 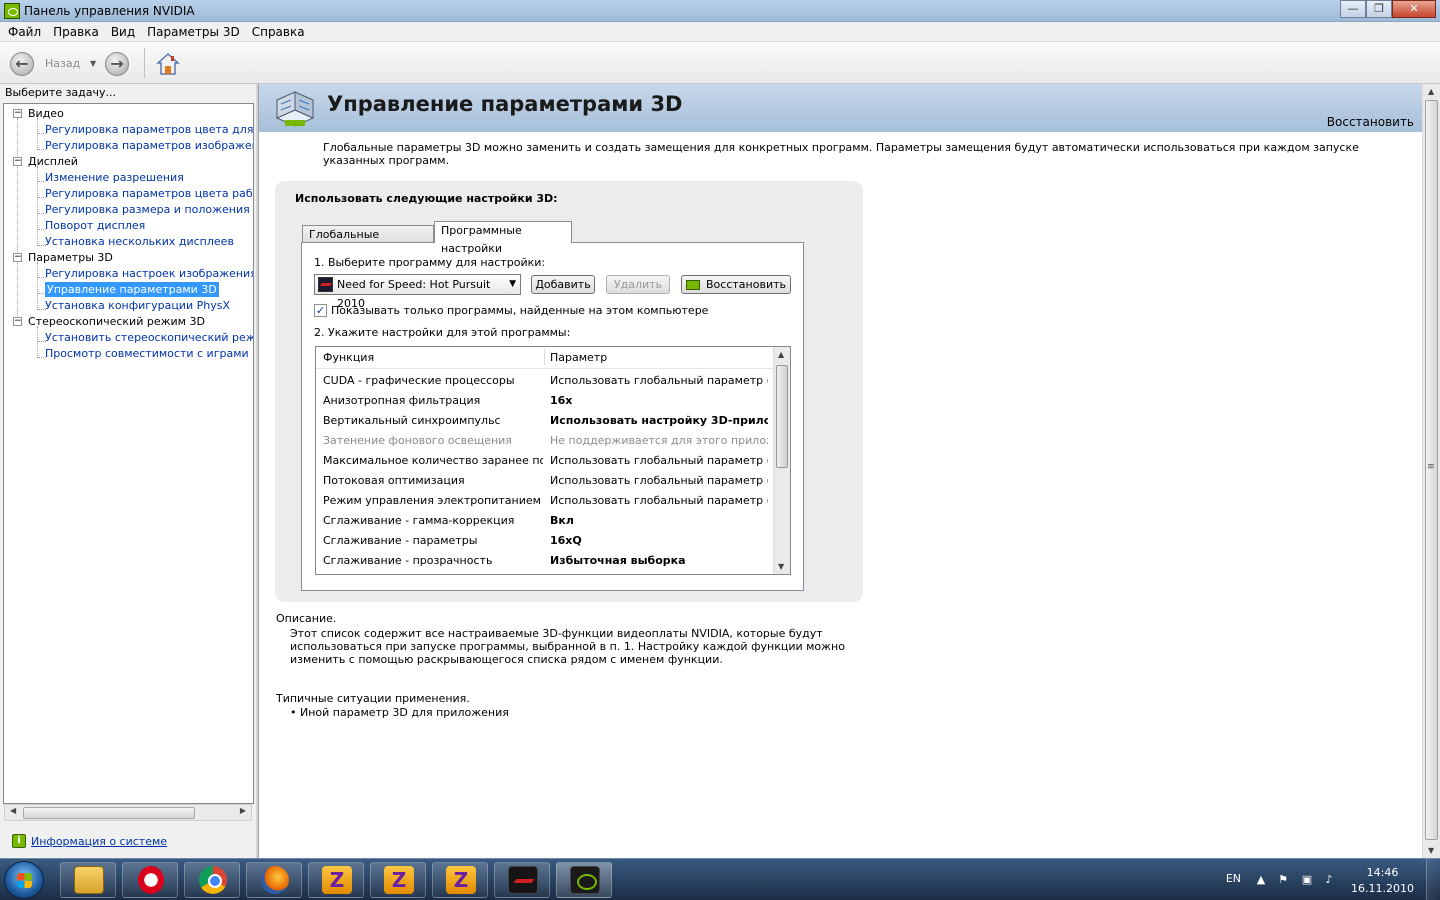 What do you see at coordinates (149, 337) in the screenshot?
I see `tree-item-stereo-setup: Установить стереоскопический режим 3` at bounding box center [149, 337].